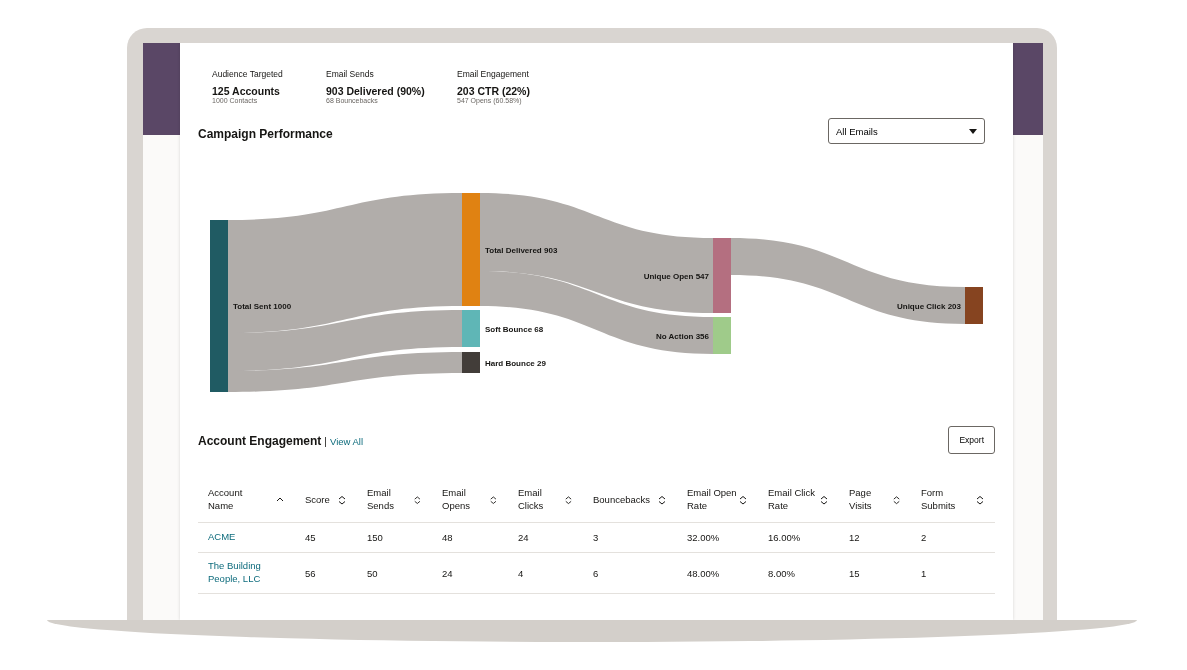 This screenshot has height=670, width=1187. What do you see at coordinates (717, 500) in the screenshot?
I see `column-header: Email Open Rate` at bounding box center [717, 500].